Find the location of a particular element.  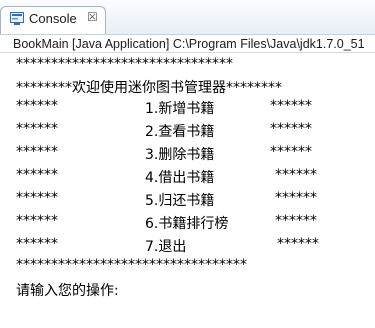

menu-row: ****** 1.新增书籍 ****** is located at coordinates (187, 108).